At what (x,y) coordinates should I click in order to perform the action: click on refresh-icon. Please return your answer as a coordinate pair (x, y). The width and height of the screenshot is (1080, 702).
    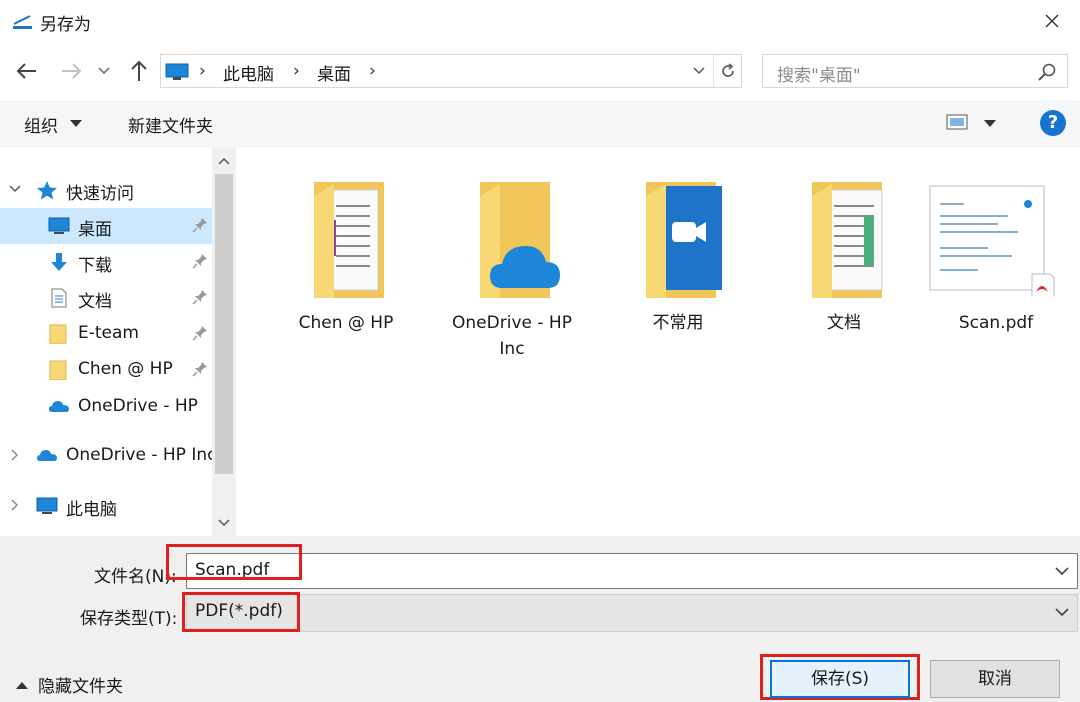
    Looking at the image, I should click on (727, 70).